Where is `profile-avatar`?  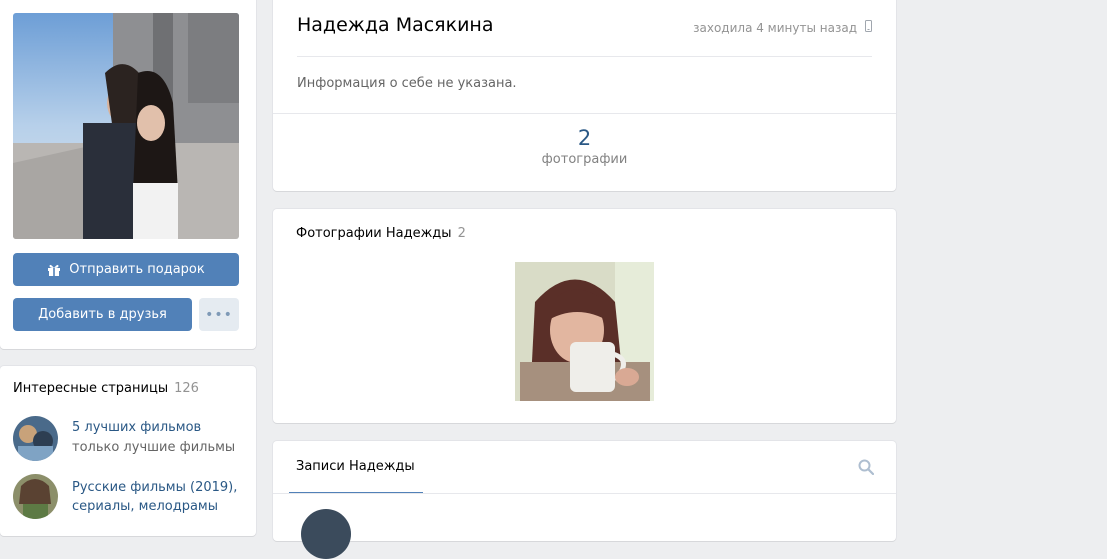
profile-avatar is located at coordinates (126, 126).